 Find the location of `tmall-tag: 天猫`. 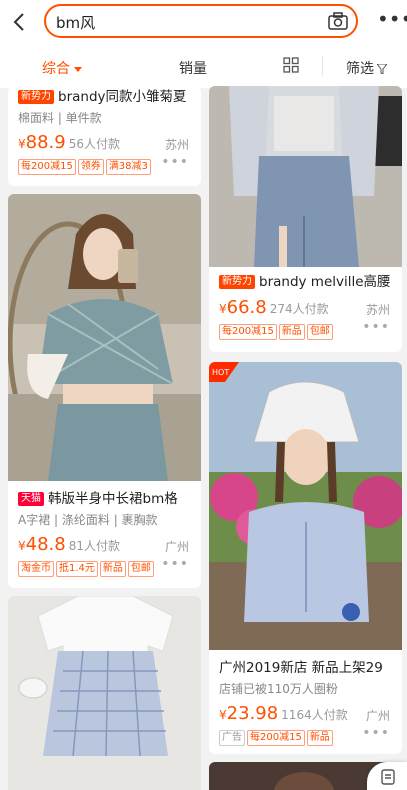

tmall-tag: 天猫 is located at coordinates (31, 499).